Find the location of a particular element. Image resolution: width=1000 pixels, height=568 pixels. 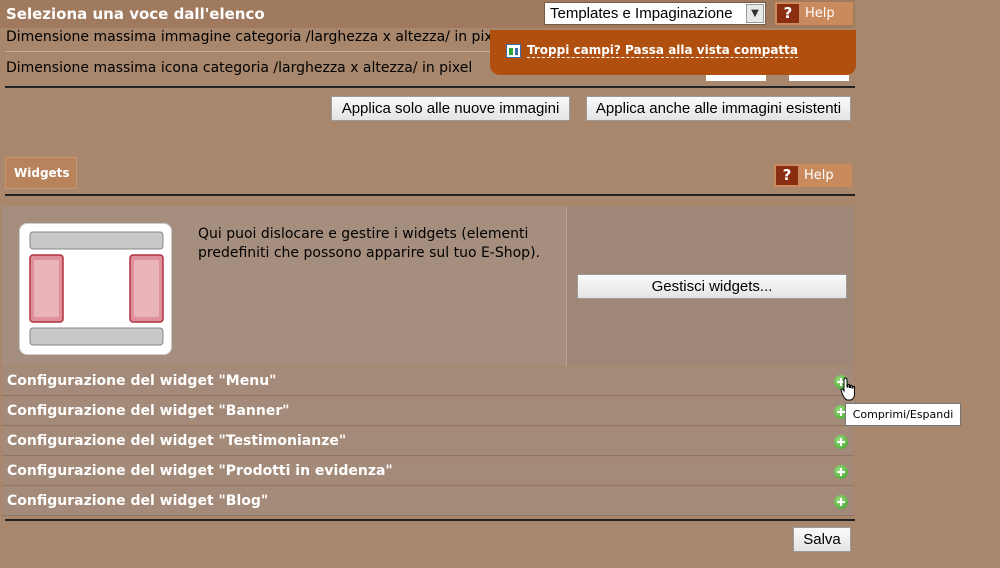

compact-view-popup: Troppi campi? Passa alla vista compatta is located at coordinates (673, 52).